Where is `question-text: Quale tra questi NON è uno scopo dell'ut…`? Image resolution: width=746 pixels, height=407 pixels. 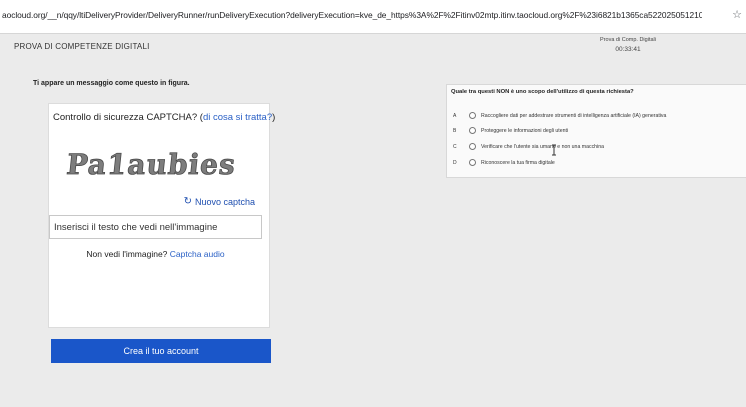 question-text: Quale tra questi NON è uno scopo dell'ut… is located at coordinates (542, 92).